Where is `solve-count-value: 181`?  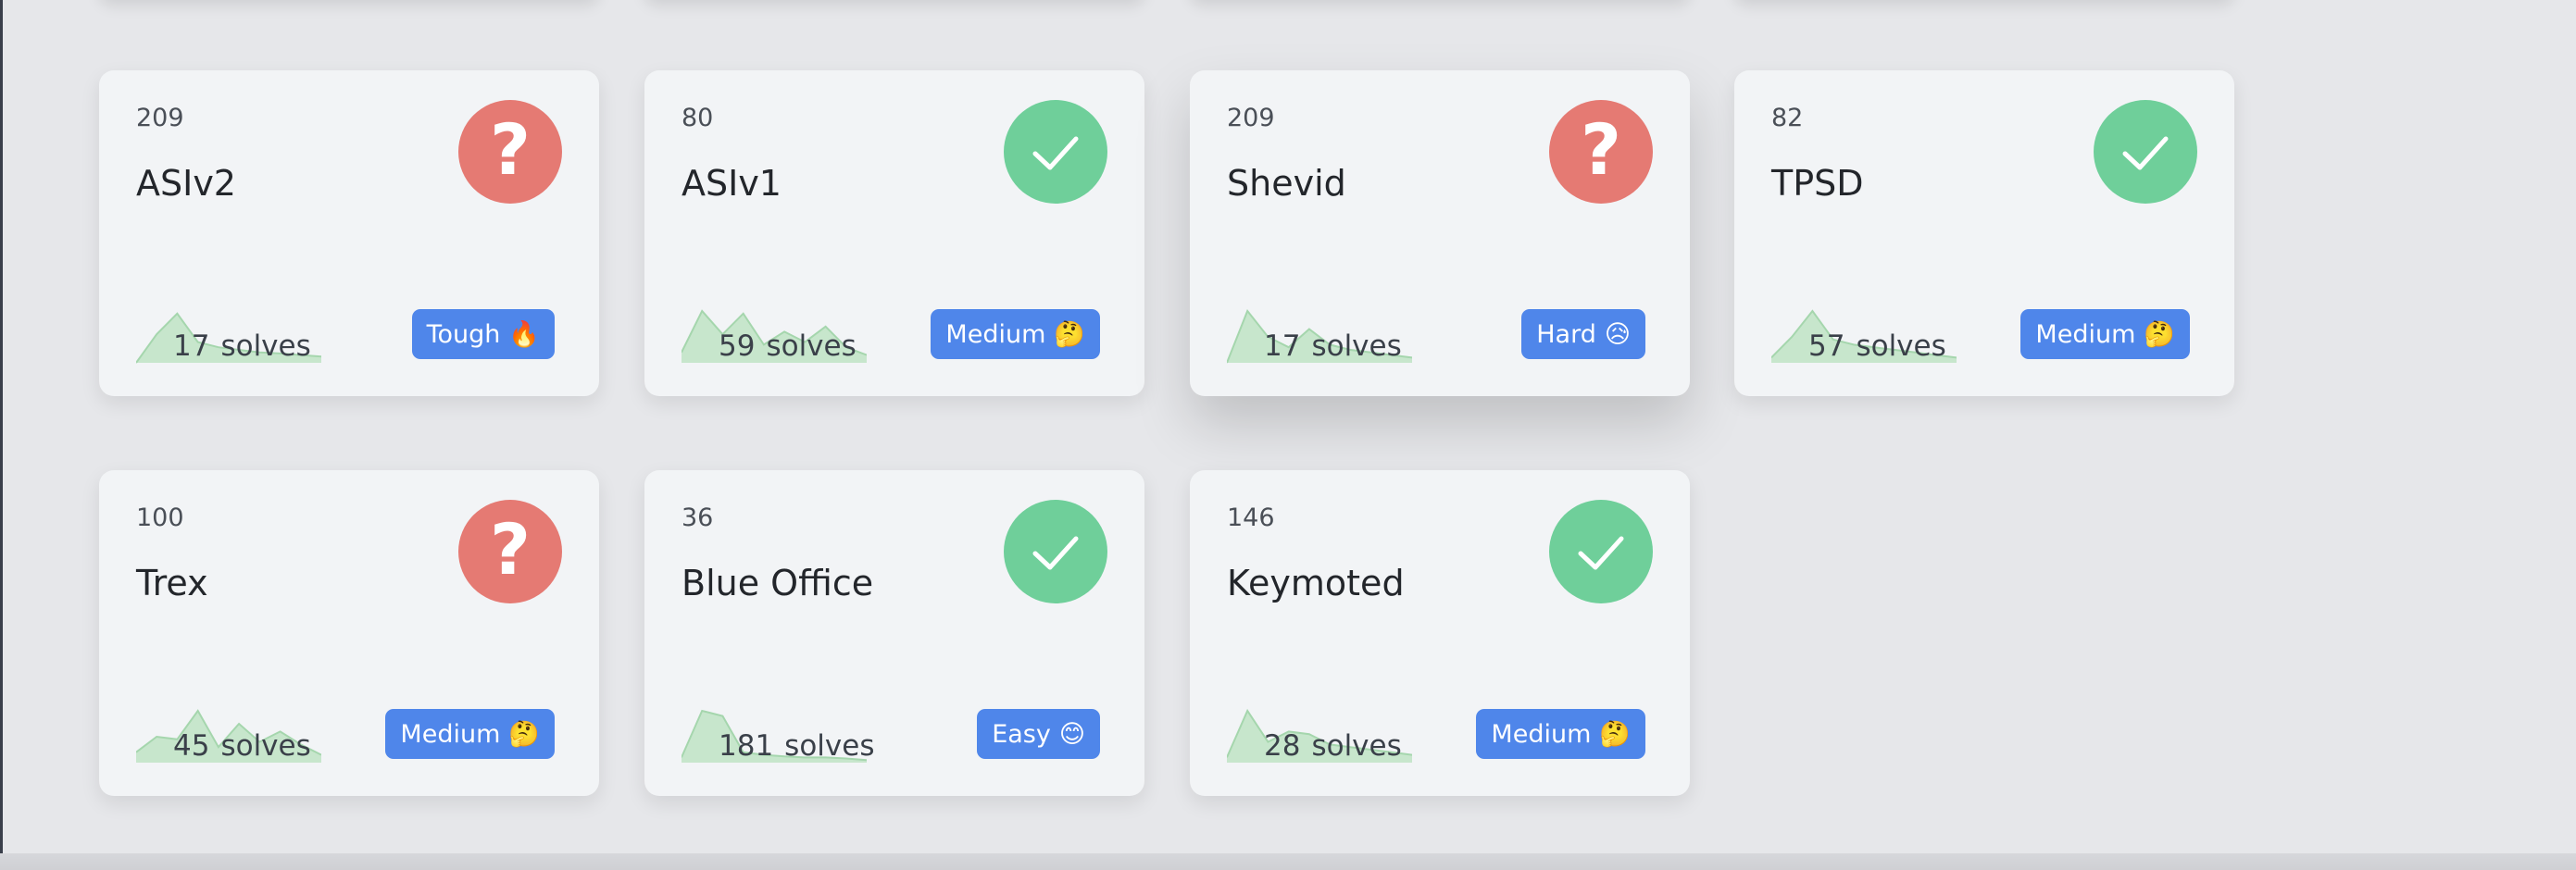 solve-count-value: 181 is located at coordinates (746, 746).